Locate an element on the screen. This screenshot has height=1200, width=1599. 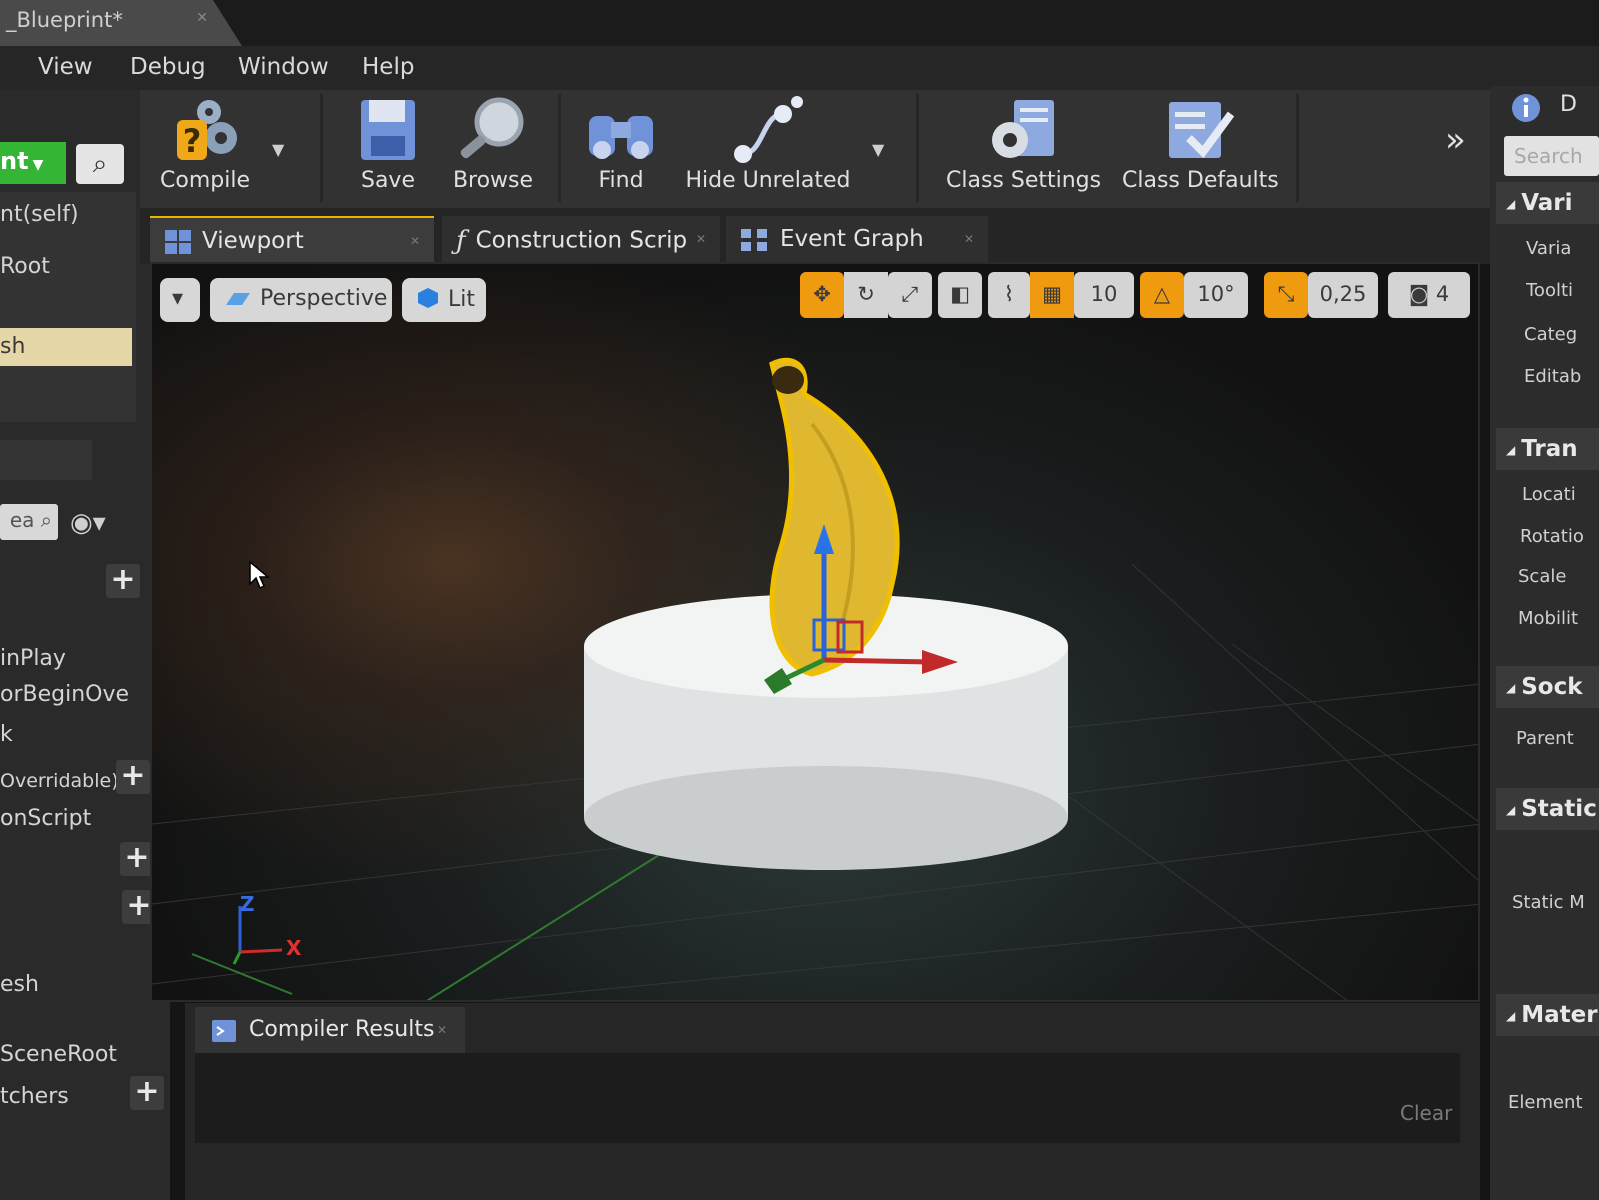
class-defaults-button: Class Defaults is located at coordinates (1200, 149).